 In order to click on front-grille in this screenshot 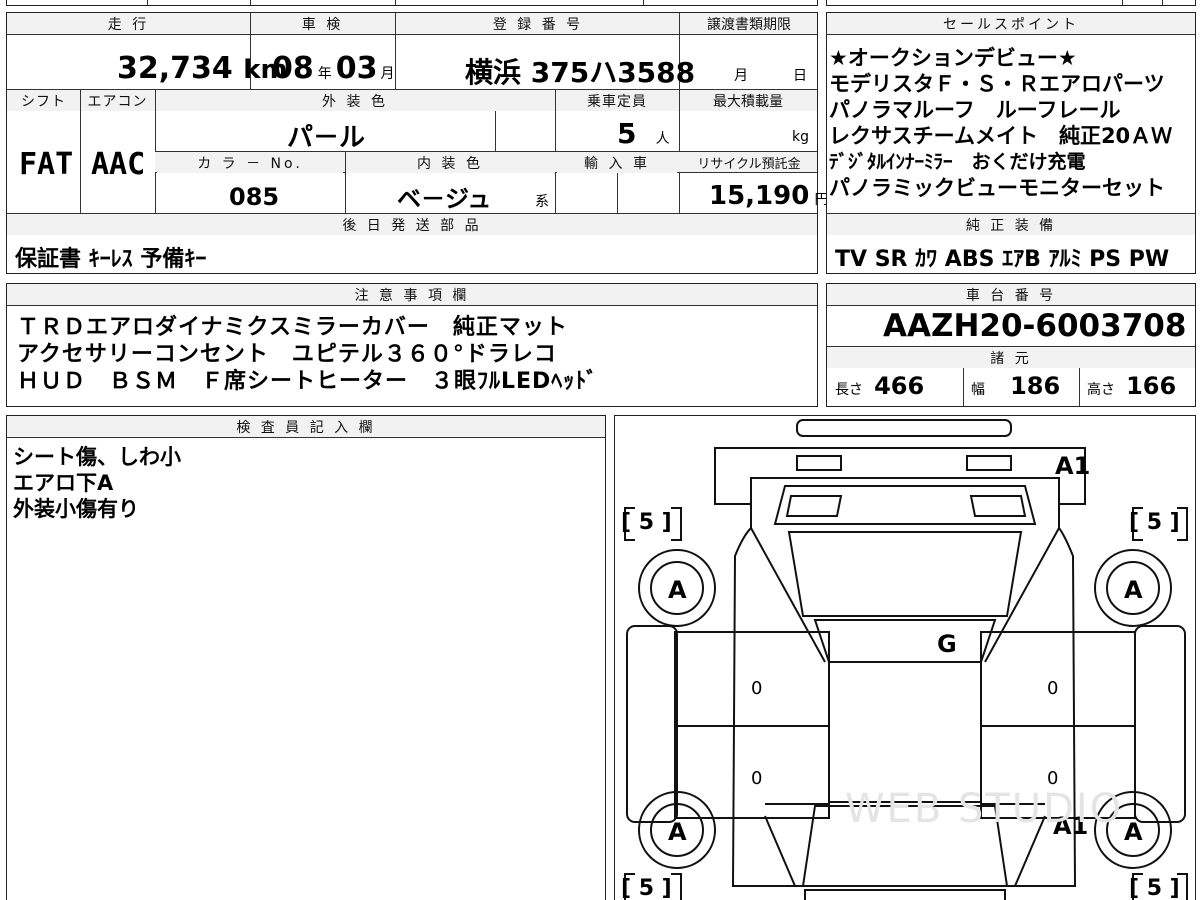, I will do `click(900, 476)`.